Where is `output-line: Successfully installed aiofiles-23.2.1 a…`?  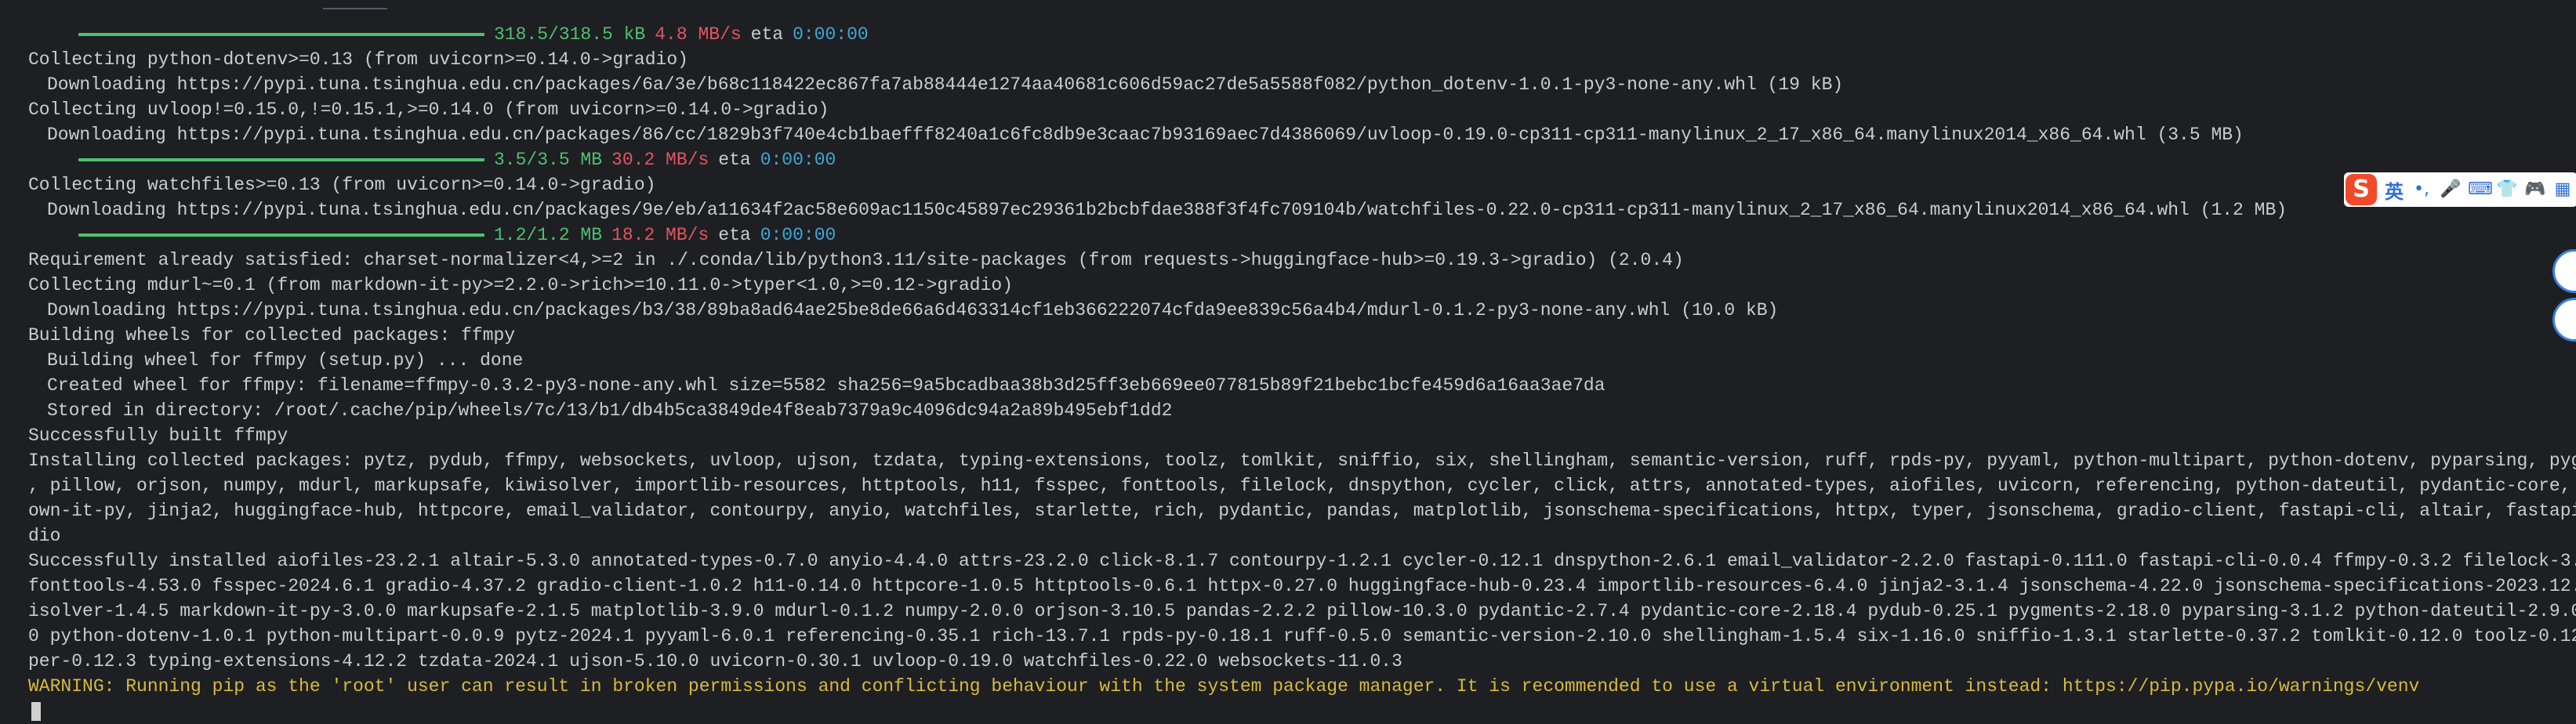
output-line: Successfully installed aiofiles-23.2.1 a… is located at coordinates (1302, 561).